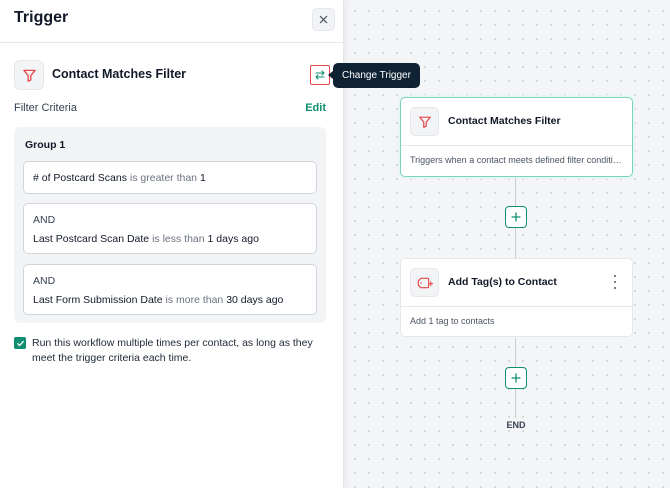 The width and height of the screenshot is (670, 488). I want to click on condition-field: Last Form Submission Date, so click(98, 300).